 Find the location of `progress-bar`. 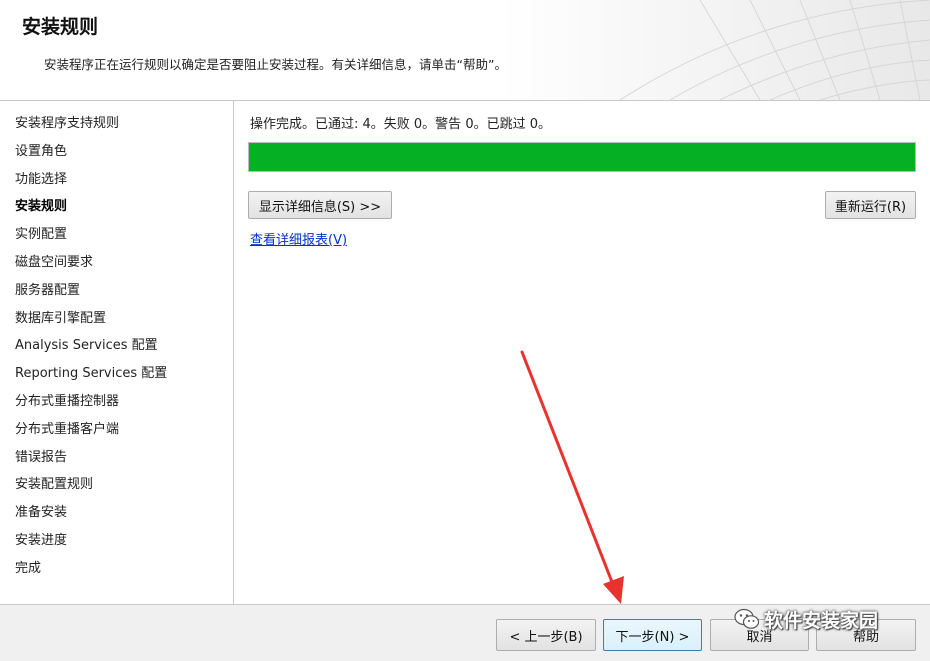

progress-bar is located at coordinates (582, 157).